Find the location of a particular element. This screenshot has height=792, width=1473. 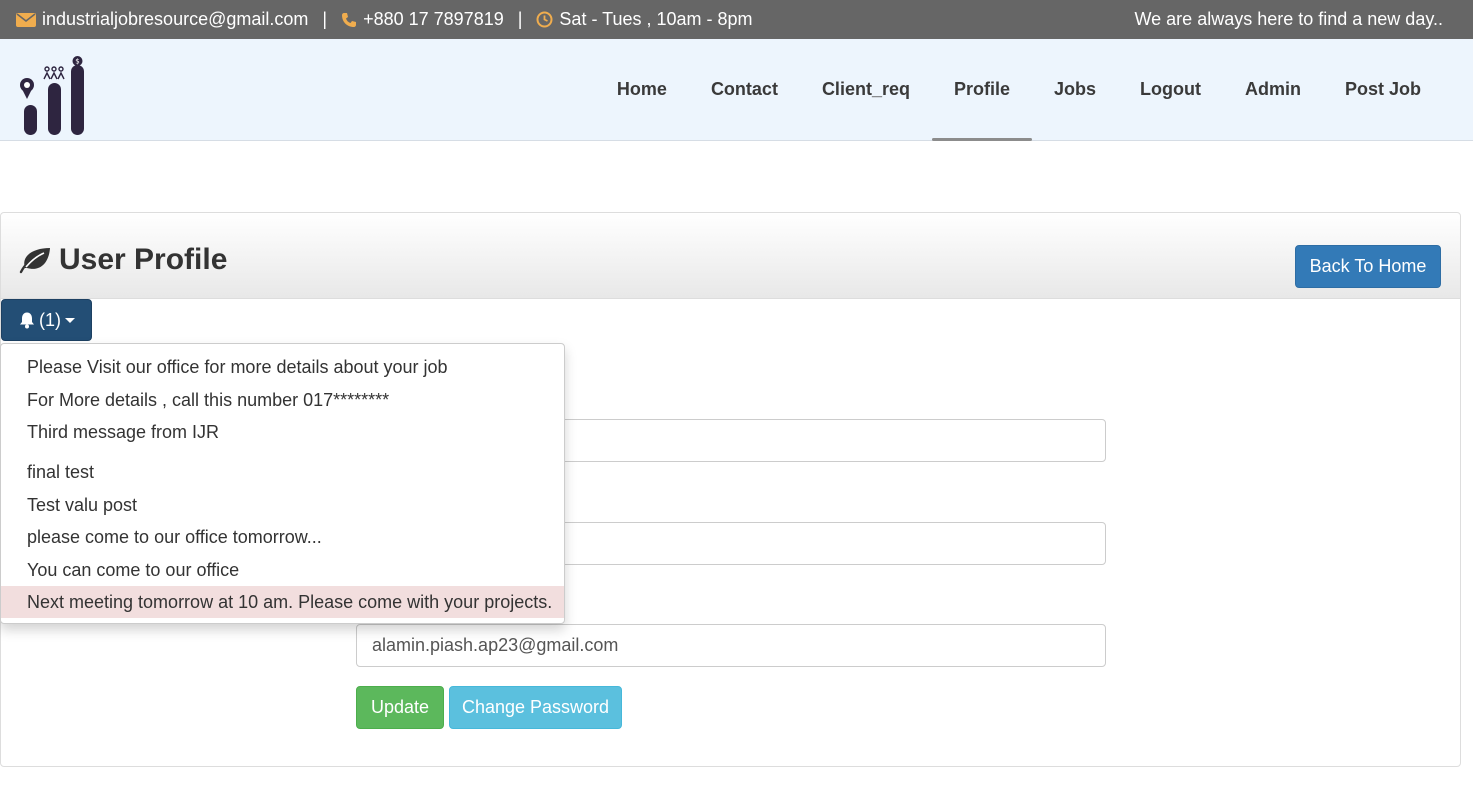

site-logo: $ is located at coordinates (52, 96).